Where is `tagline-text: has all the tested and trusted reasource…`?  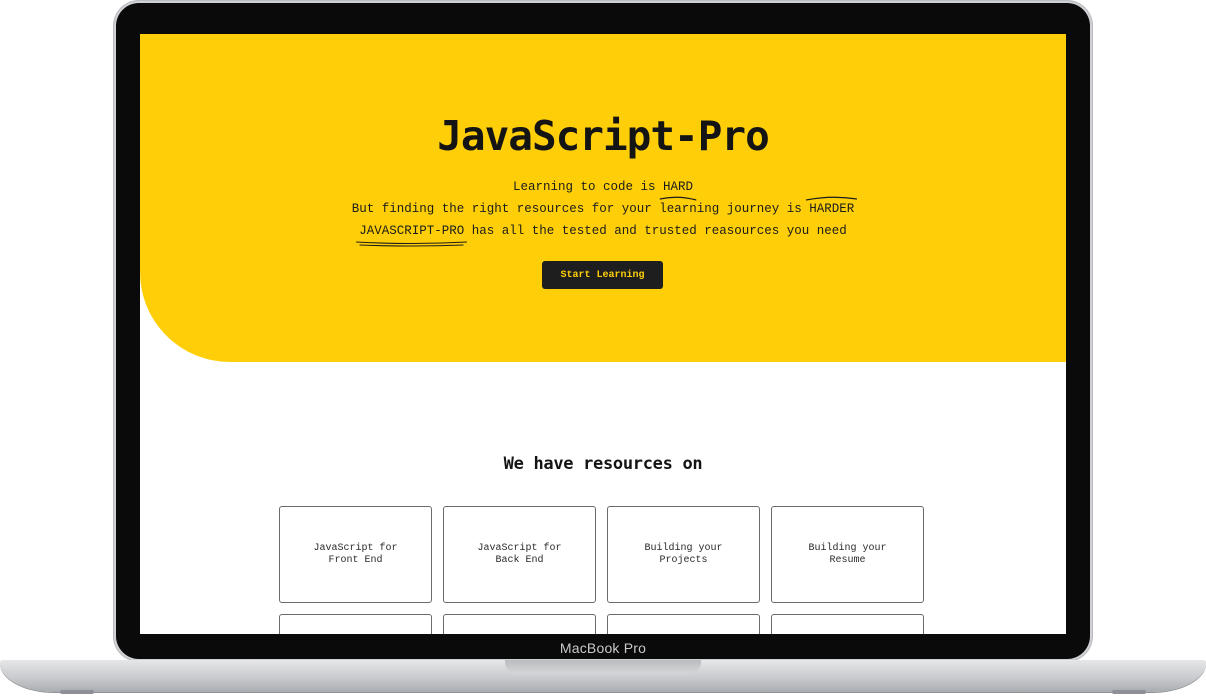 tagline-text: has all the tested and trusted reasource… is located at coordinates (655, 231).